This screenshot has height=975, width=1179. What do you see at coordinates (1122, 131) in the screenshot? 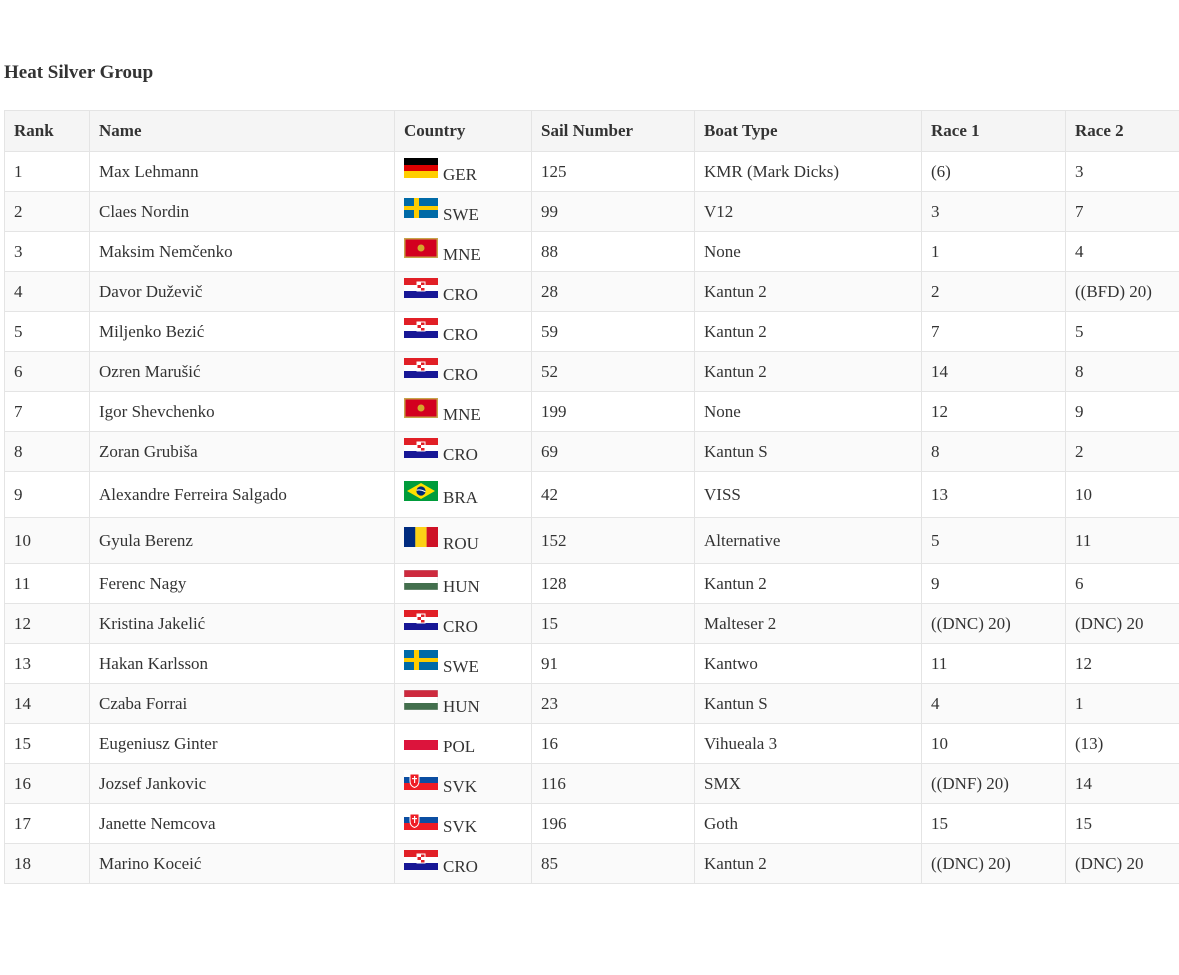
I see `column-header-race-2: Race 2` at bounding box center [1122, 131].